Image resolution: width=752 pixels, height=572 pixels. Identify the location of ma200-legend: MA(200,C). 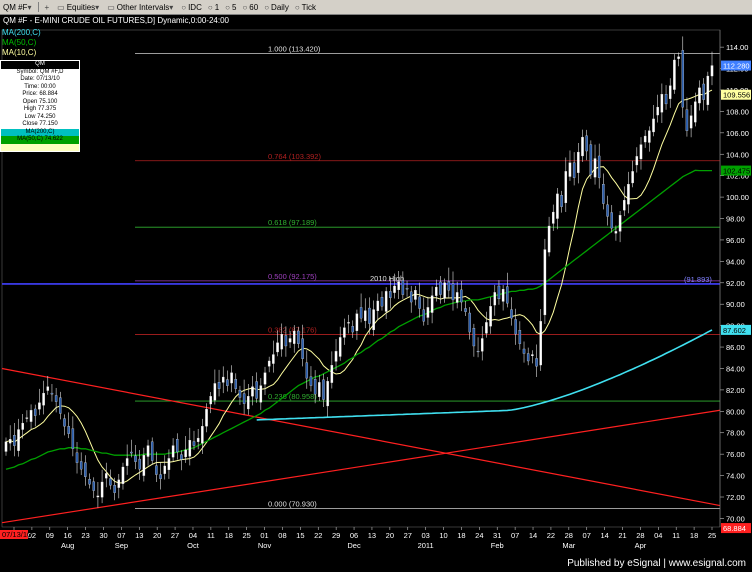
(21, 32).